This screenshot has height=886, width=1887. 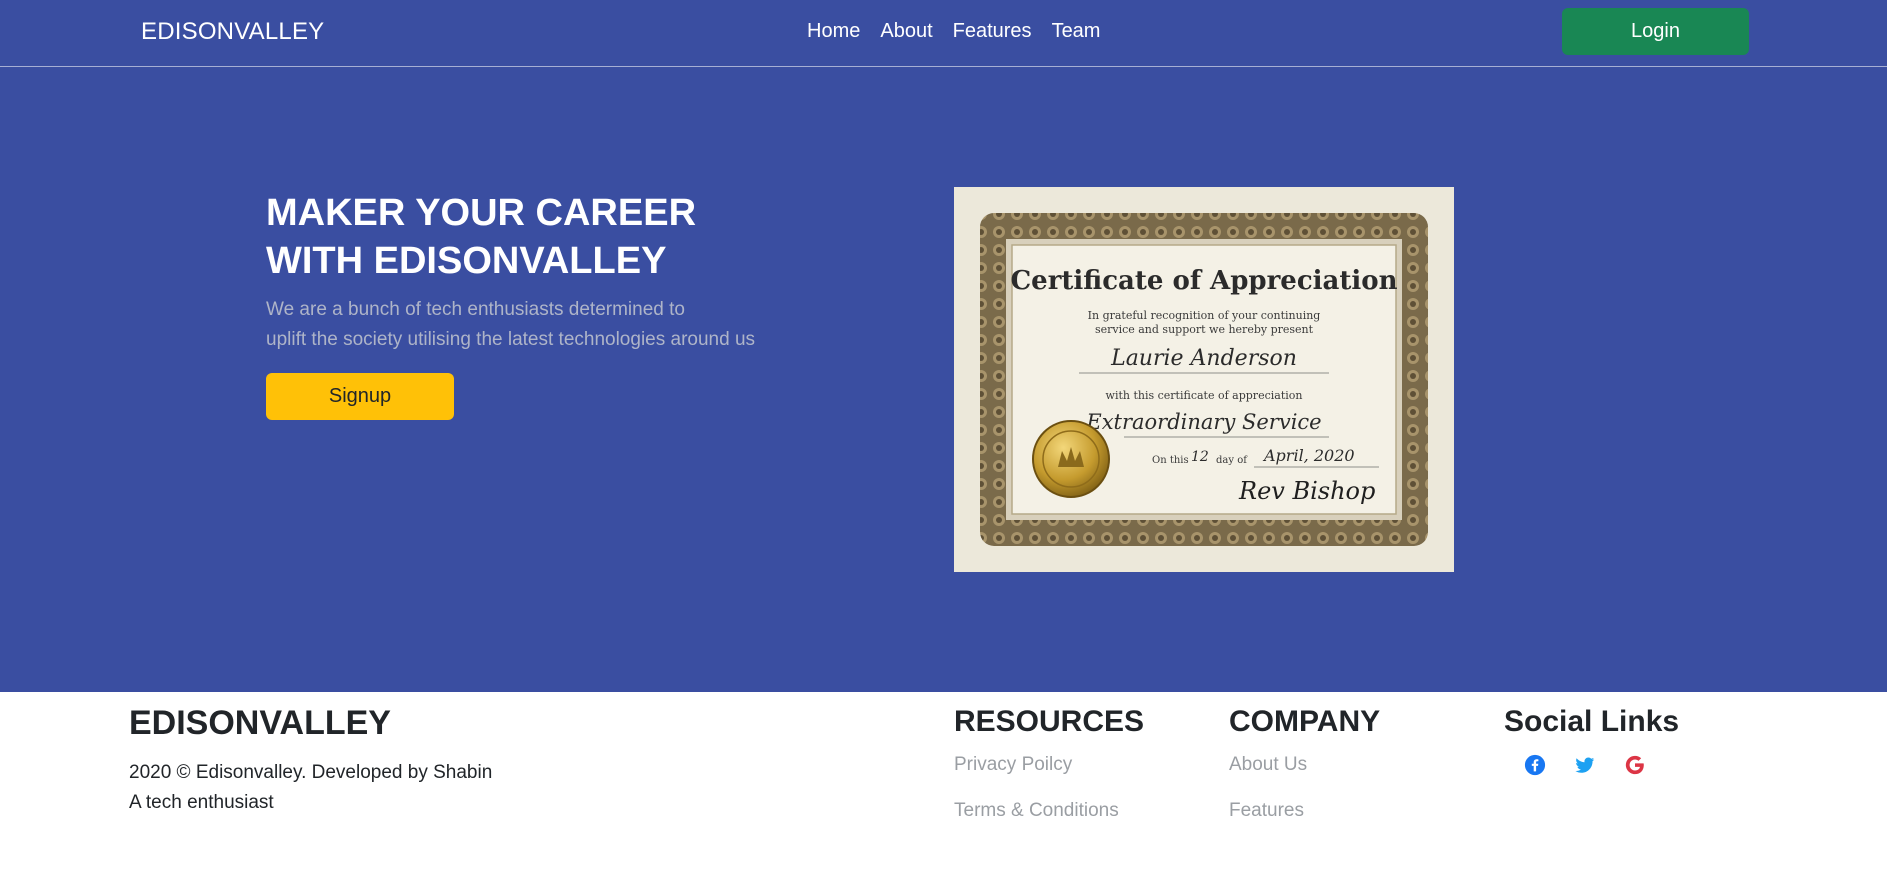 What do you see at coordinates (1200, 457) in the screenshot?
I see `certificate-day: 12` at bounding box center [1200, 457].